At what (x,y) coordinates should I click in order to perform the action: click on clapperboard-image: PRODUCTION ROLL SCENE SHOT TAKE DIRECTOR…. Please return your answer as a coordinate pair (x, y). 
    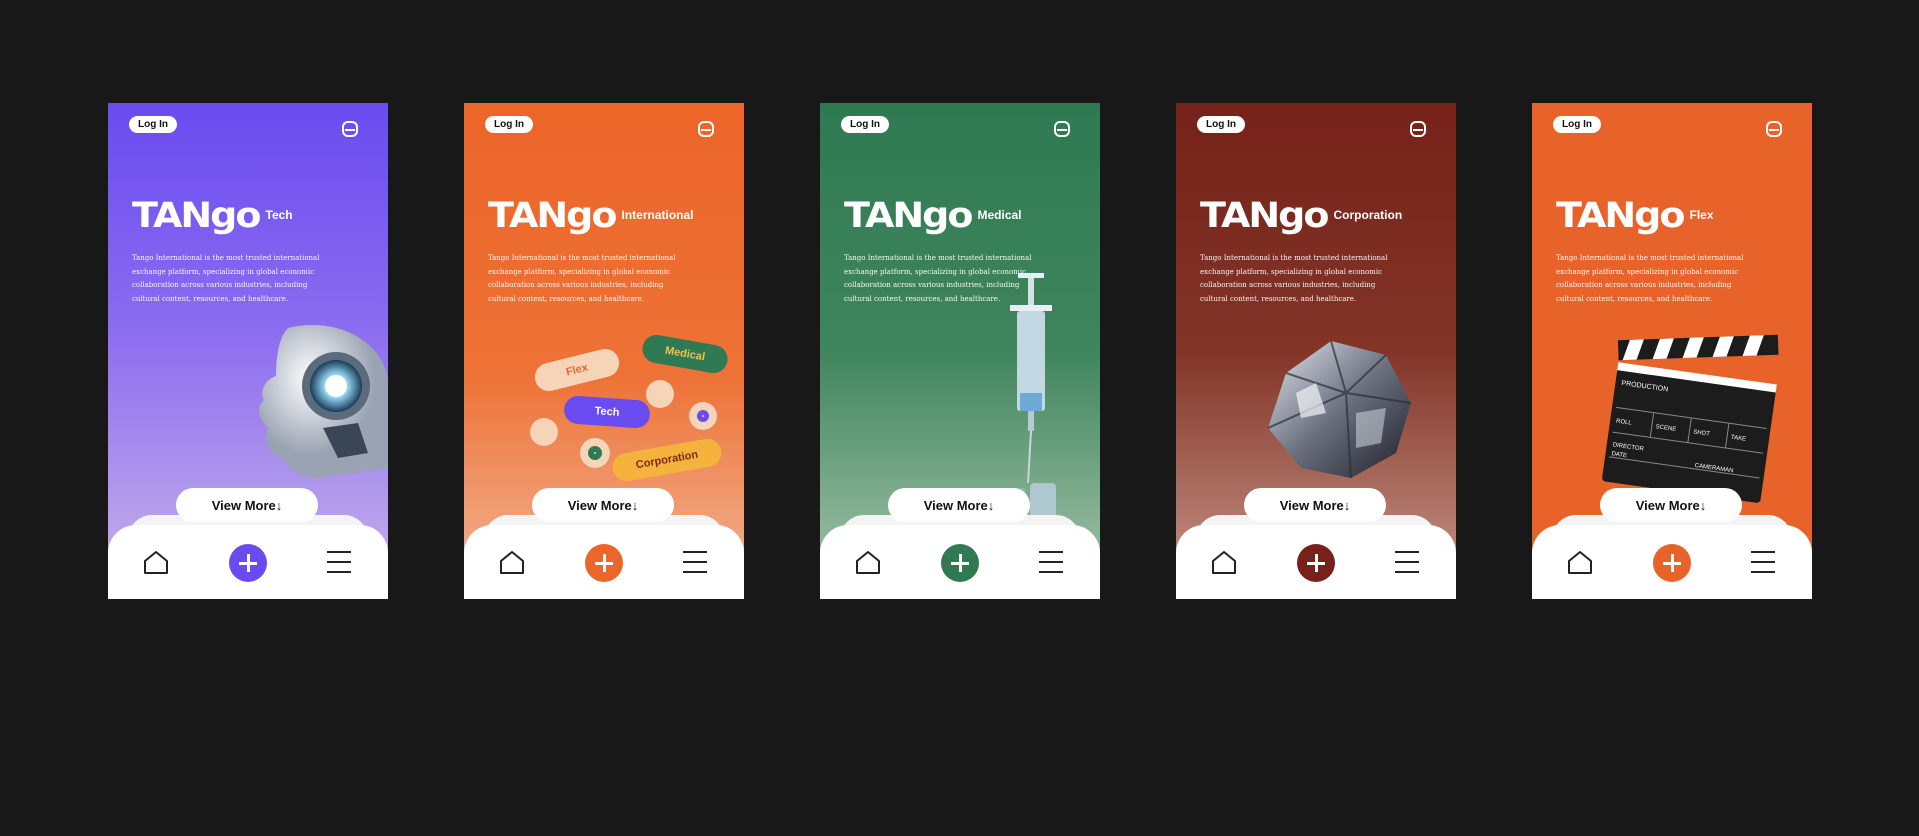
    Looking at the image, I should click on (1690, 418).